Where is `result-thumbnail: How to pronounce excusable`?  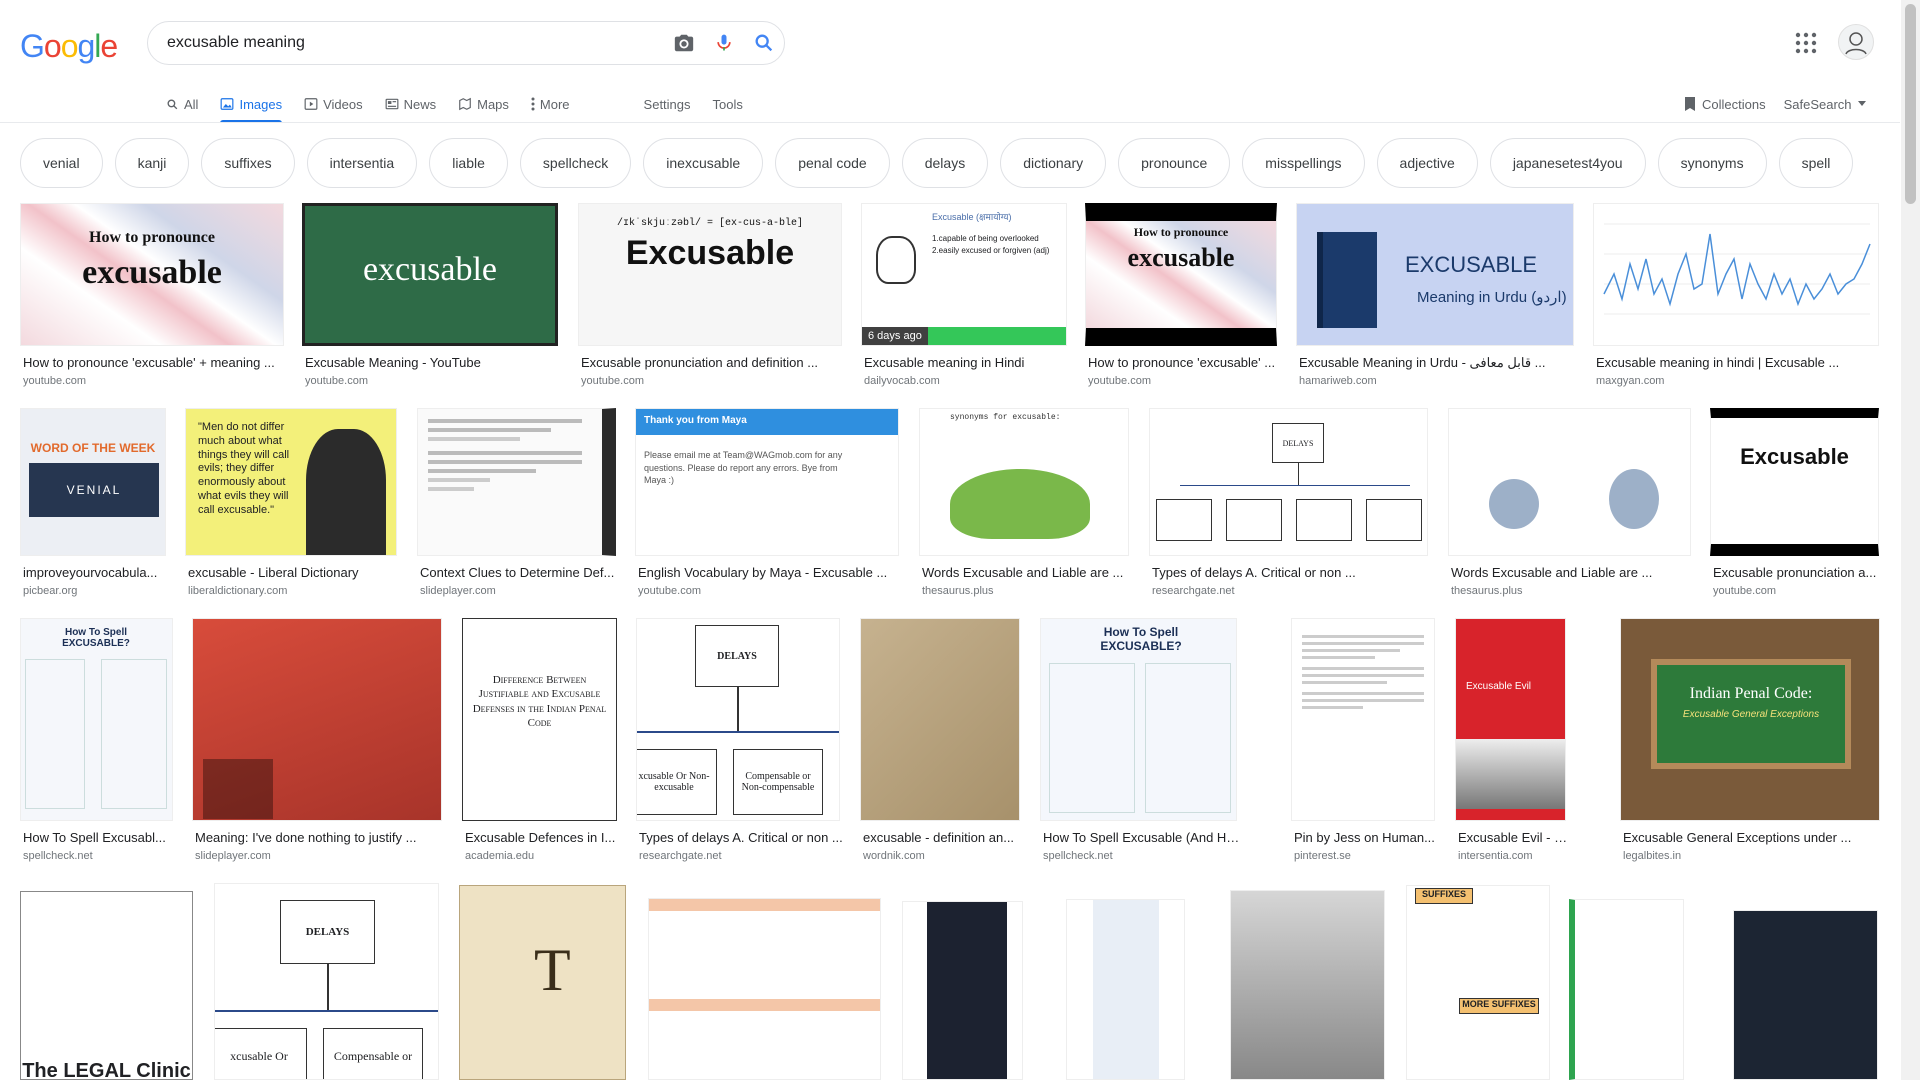 result-thumbnail: How to pronounce excusable is located at coordinates (152, 274).